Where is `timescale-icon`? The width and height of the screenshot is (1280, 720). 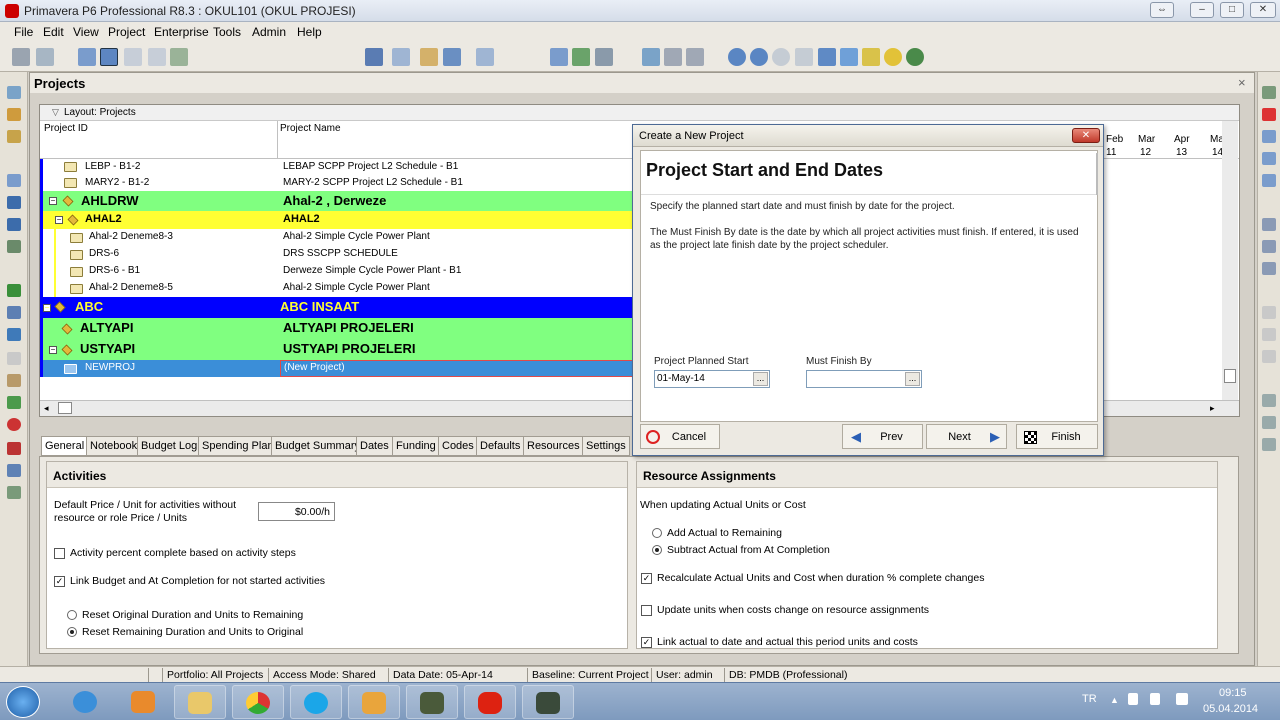 timescale-icon is located at coordinates (804, 57).